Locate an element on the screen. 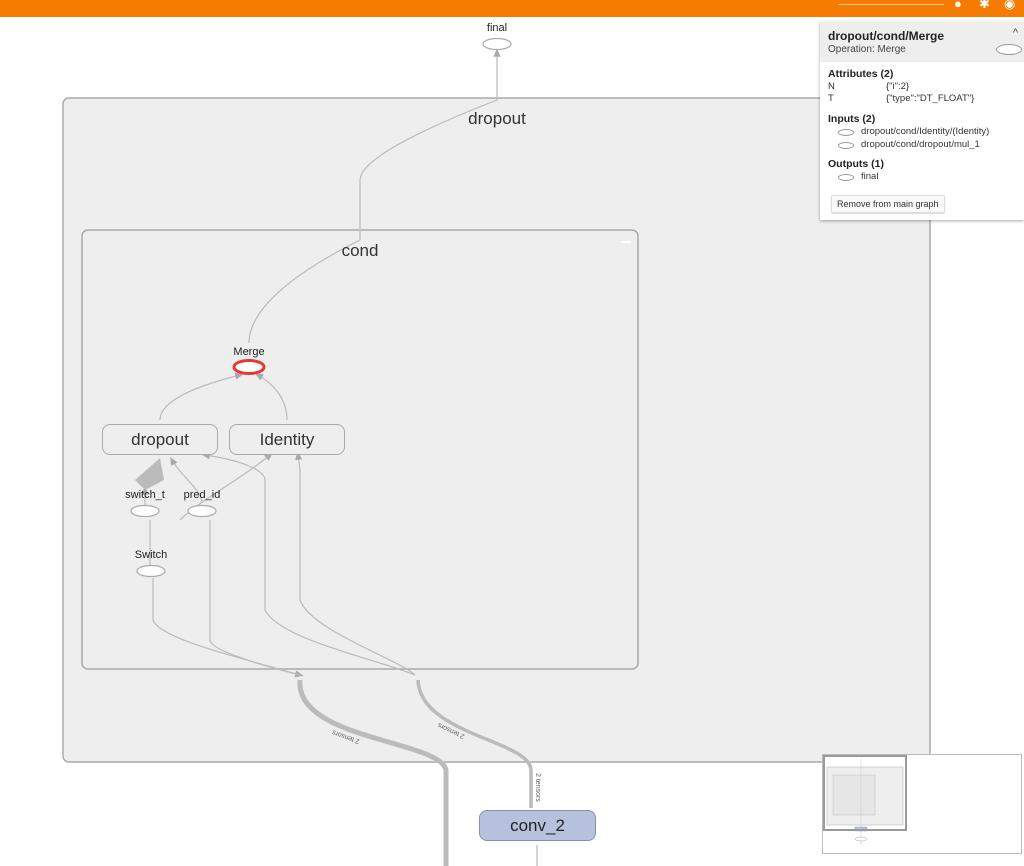 This screenshot has height=866, width=1024. switch-node is located at coordinates (151, 571).